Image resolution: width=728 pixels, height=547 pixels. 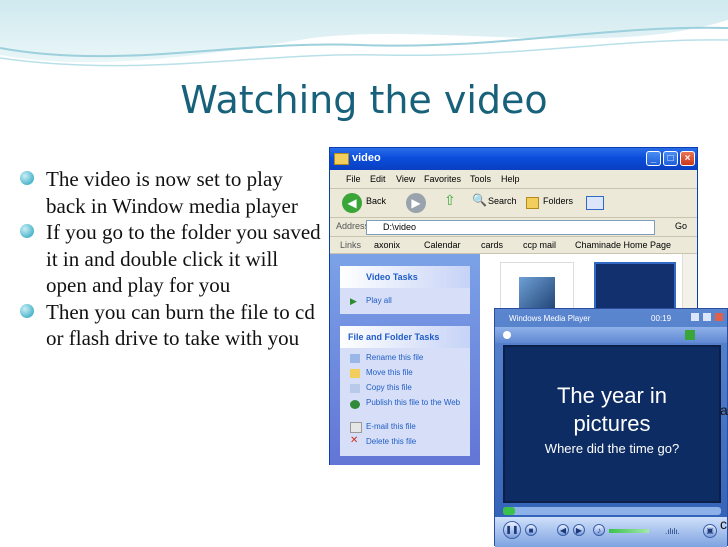 I want to click on slide-title: Watching the video, so click(x=364, y=100).